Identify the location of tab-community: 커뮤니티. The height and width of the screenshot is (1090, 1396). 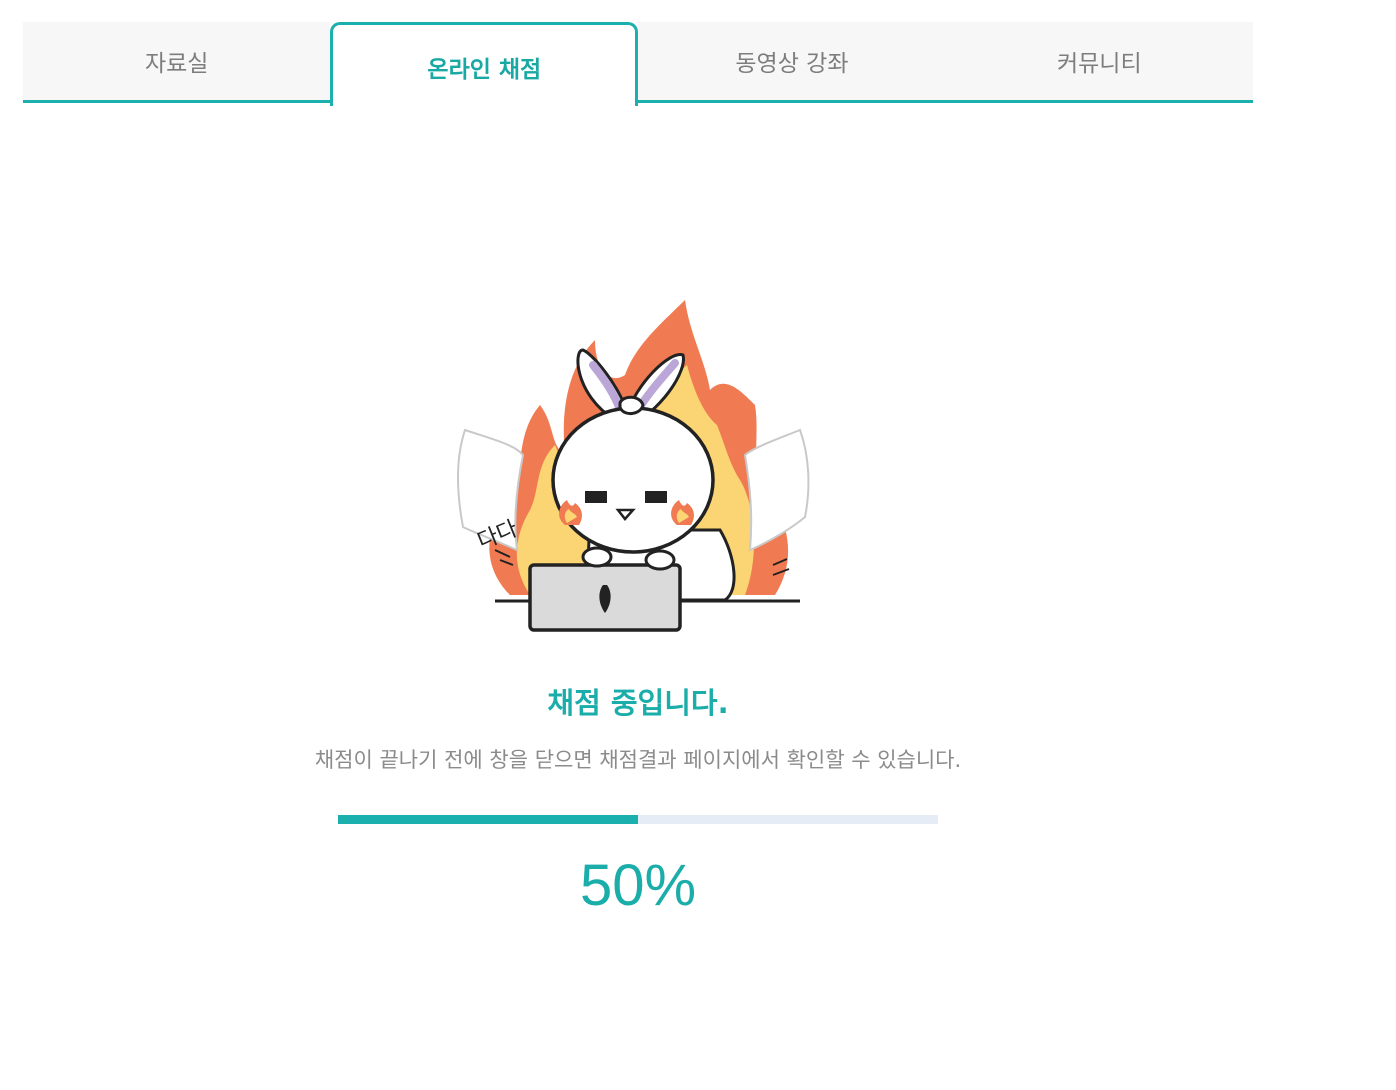
(1099, 62).